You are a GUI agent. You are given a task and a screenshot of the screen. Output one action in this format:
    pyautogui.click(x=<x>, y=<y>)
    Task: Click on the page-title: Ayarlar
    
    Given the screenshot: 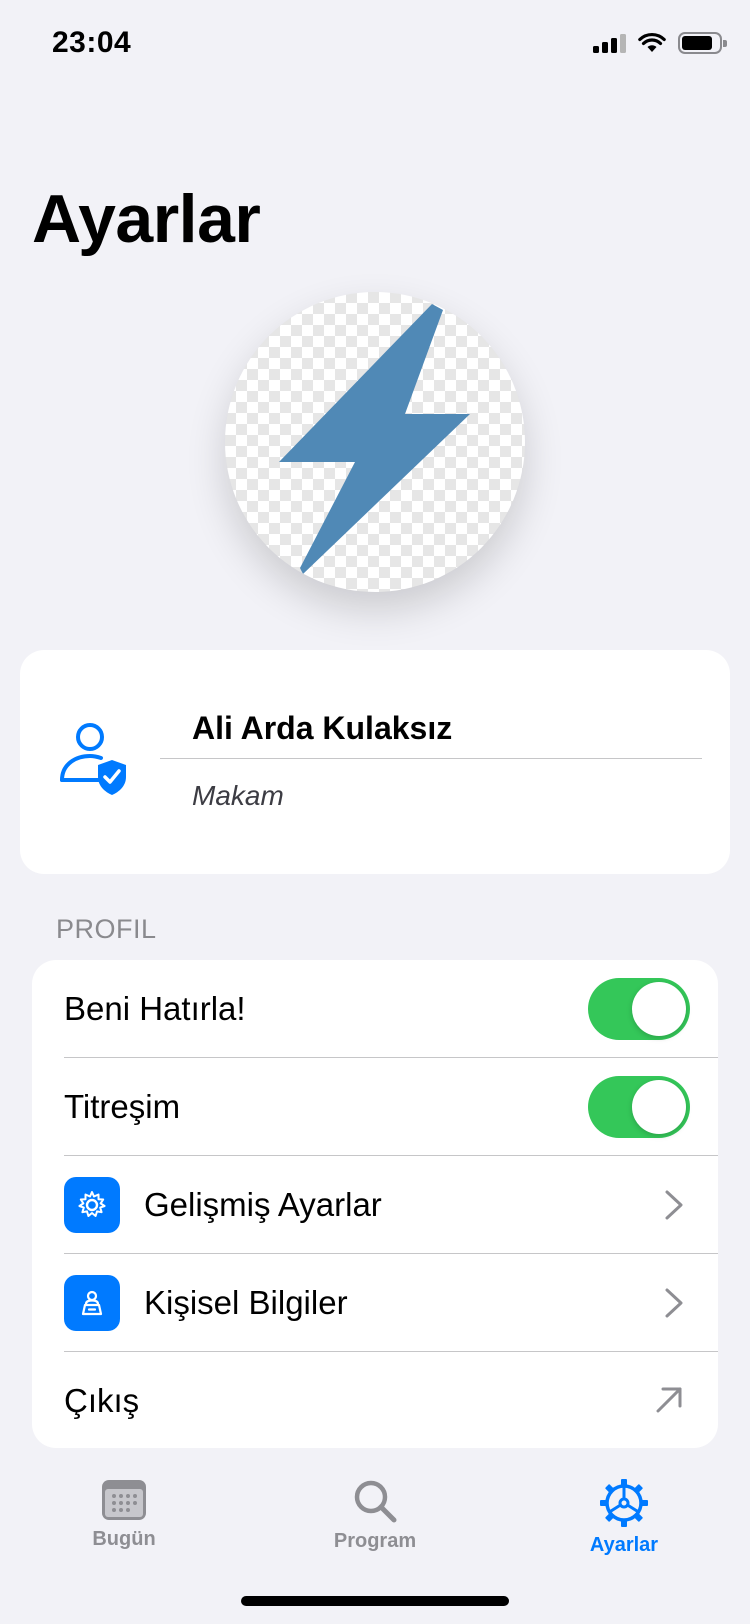 What is the action you would take?
    pyautogui.click(x=146, y=219)
    